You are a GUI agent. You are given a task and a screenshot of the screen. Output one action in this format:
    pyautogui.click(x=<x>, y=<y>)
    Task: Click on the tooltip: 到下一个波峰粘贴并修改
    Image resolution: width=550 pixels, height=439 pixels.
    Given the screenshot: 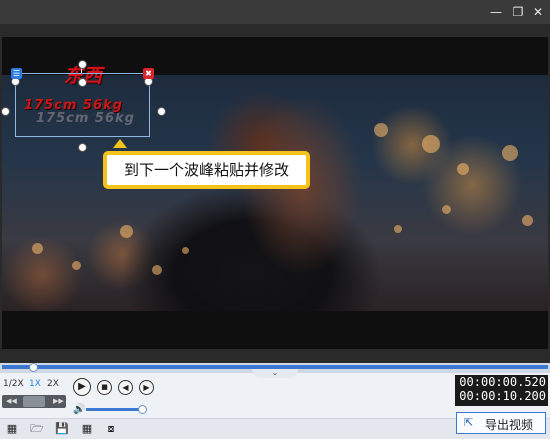 What is the action you would take?
    pyautogui.click(x=206, y=170)
    